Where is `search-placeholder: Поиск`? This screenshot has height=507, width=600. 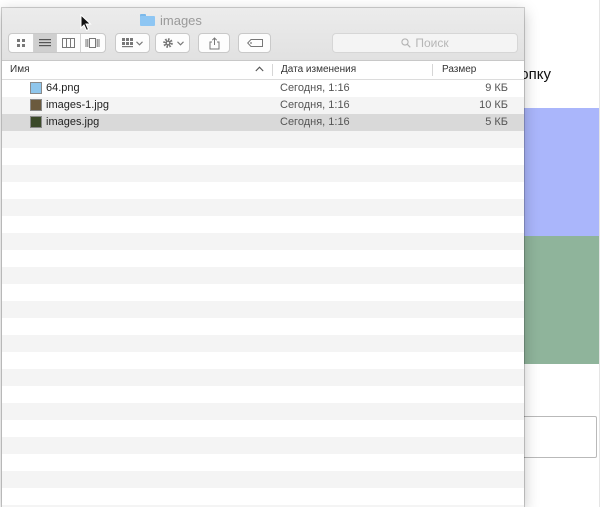
search-placeholder: Поиск is located at coordinates (432, 43).